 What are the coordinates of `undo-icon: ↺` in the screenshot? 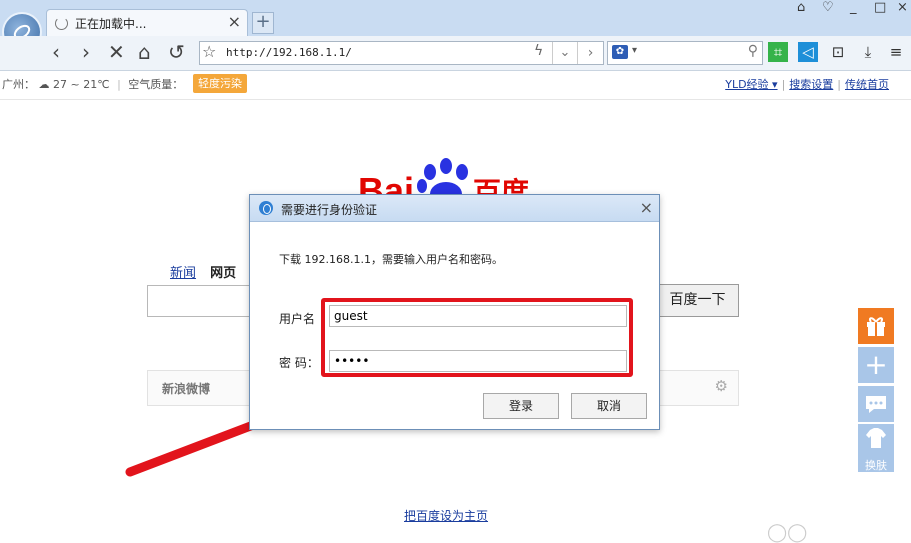 It's located at (176, 52).